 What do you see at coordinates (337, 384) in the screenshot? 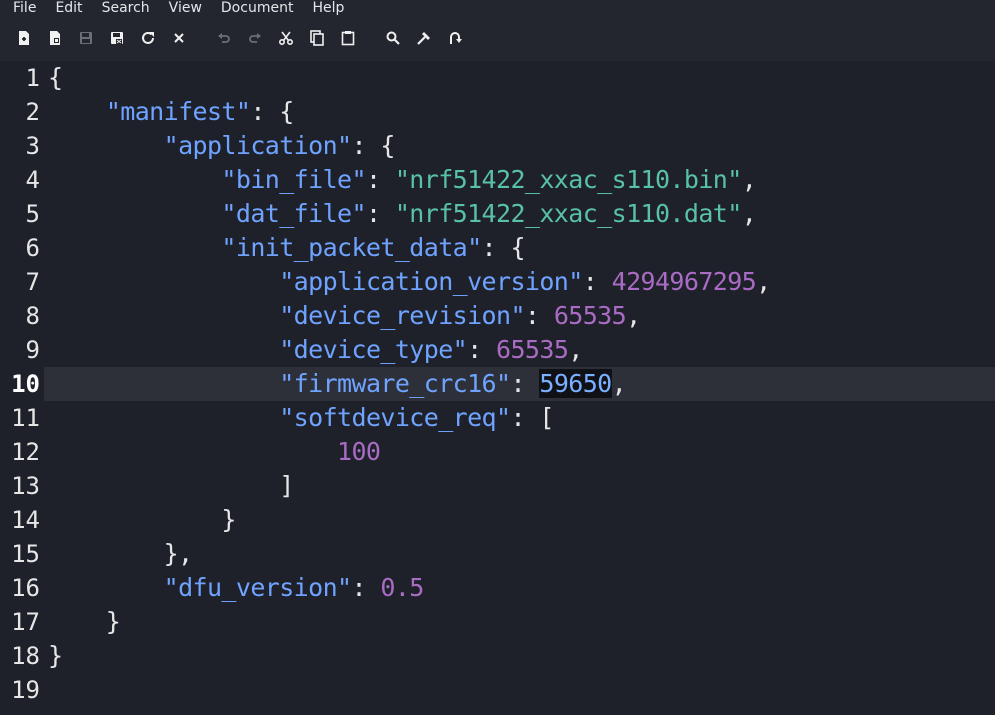
I see `code-text: "firmware_crc16": 59650,` at bounding box center [337, 384].